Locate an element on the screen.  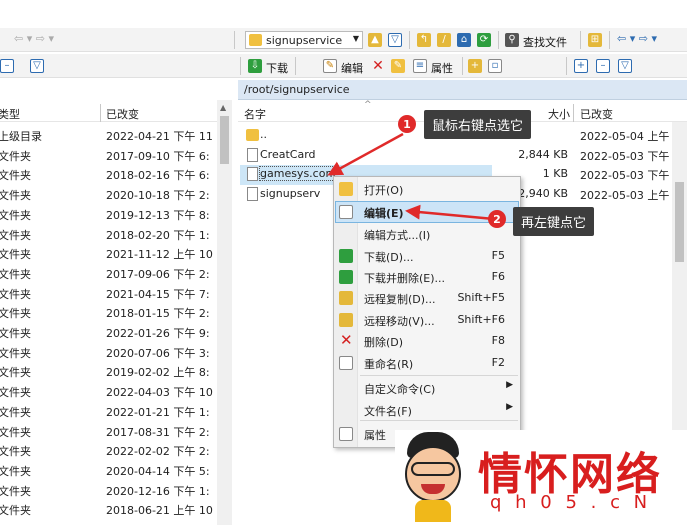
mascot-body is located at coordinates (433, 511).